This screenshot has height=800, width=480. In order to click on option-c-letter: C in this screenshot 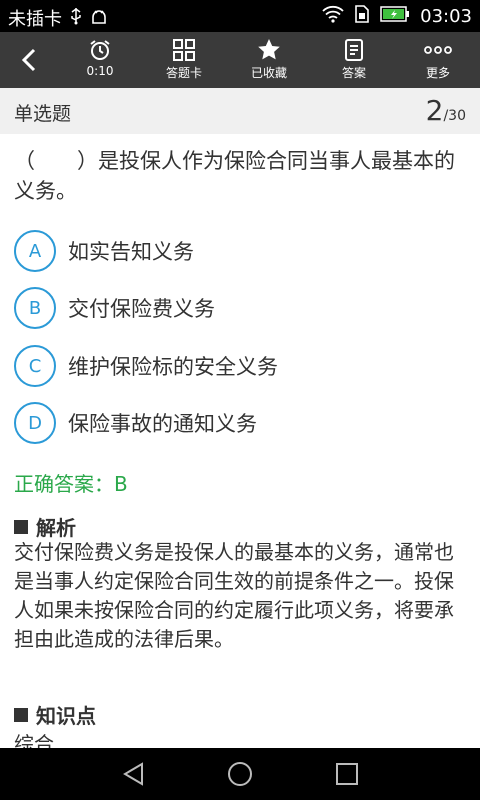, I will do `click(35, 366)`.